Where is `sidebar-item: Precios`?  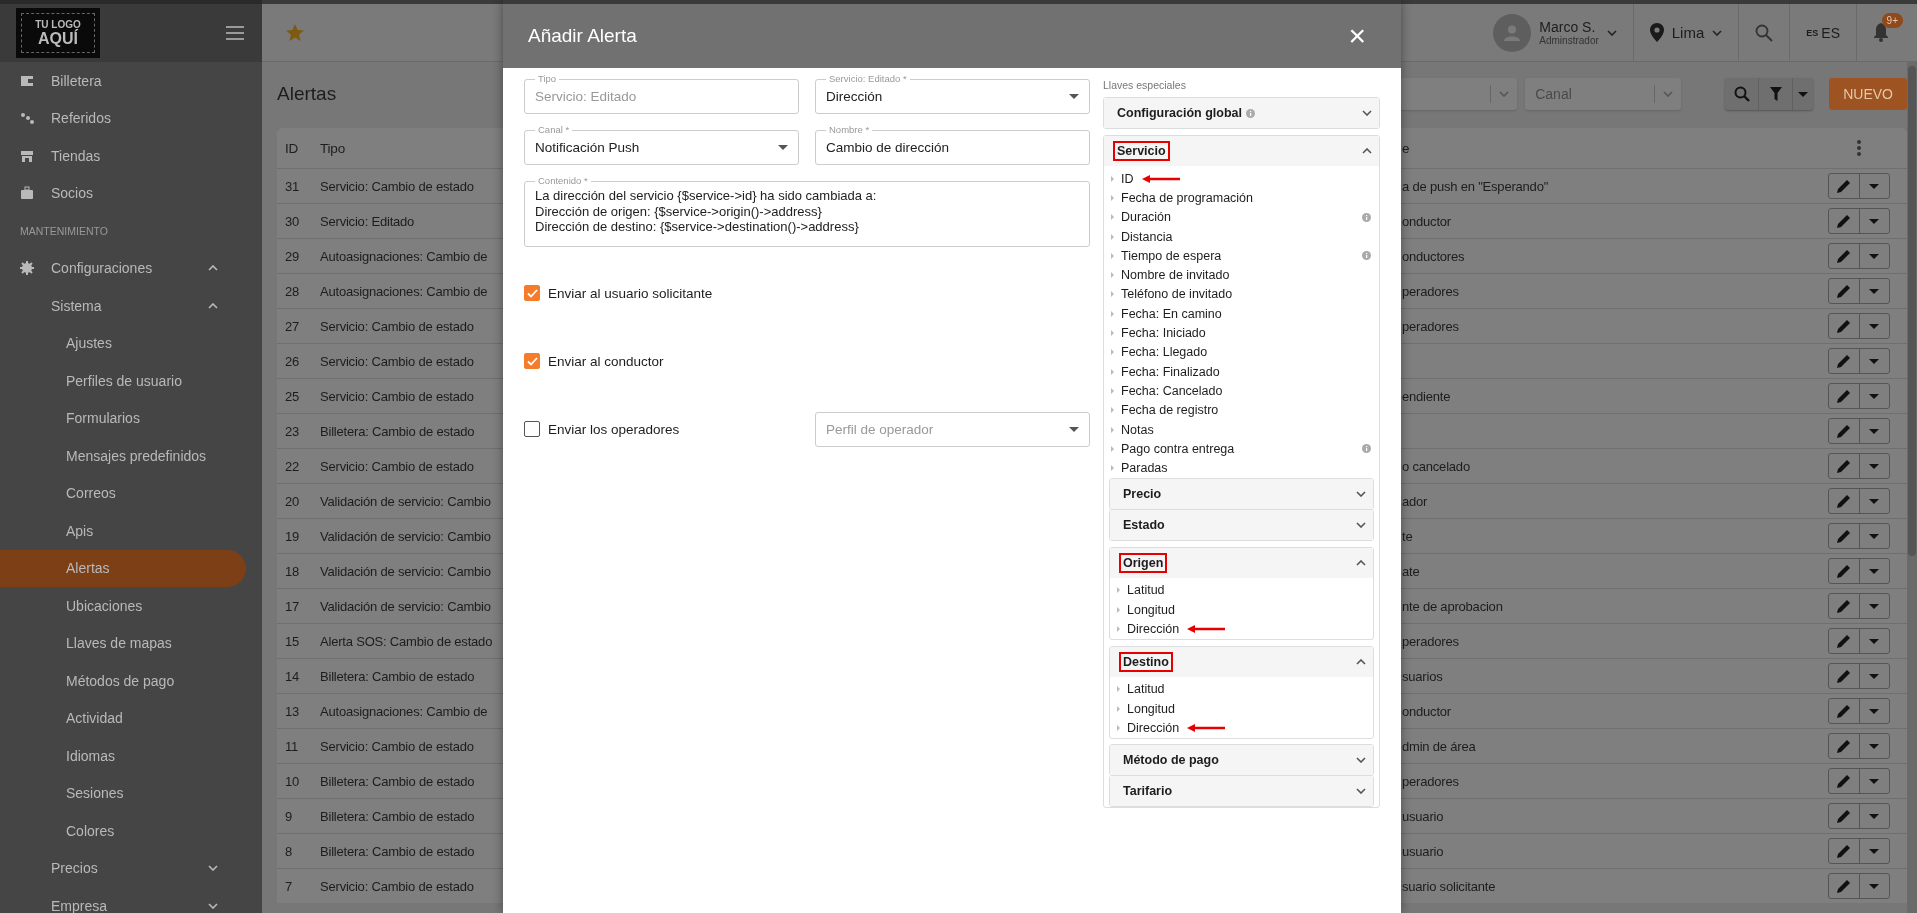 sidebar-item: Precios is located at coordinates (123, 868).